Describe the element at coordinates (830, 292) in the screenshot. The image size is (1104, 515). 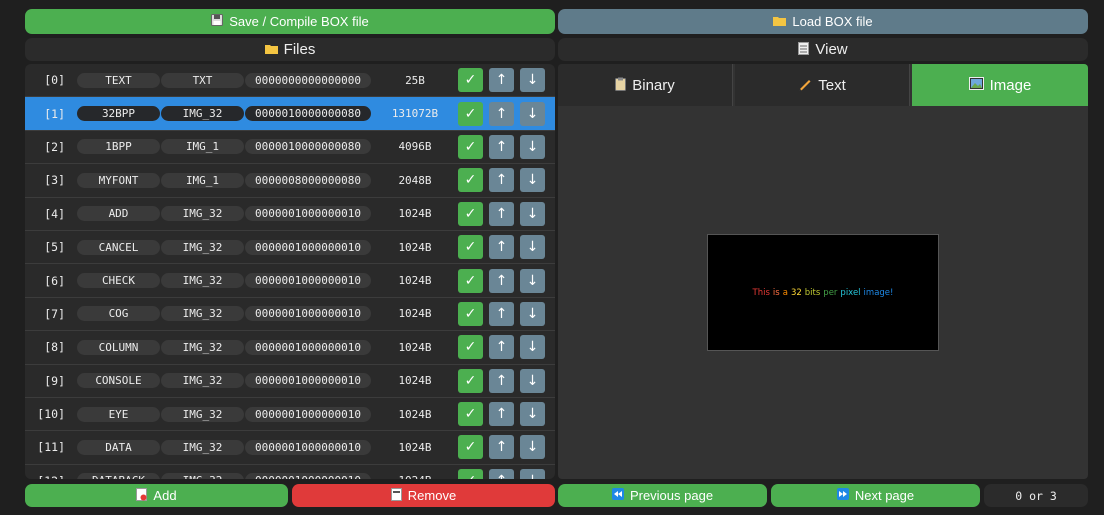
I see `preview-word: per` at that location.